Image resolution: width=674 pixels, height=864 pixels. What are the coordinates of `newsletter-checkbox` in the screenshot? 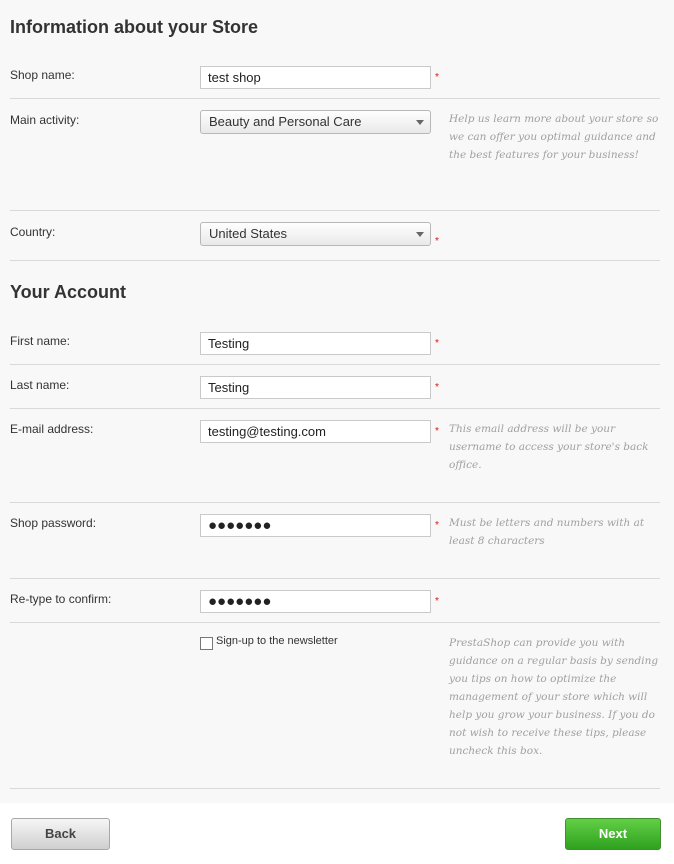 It's located at (206, 643).